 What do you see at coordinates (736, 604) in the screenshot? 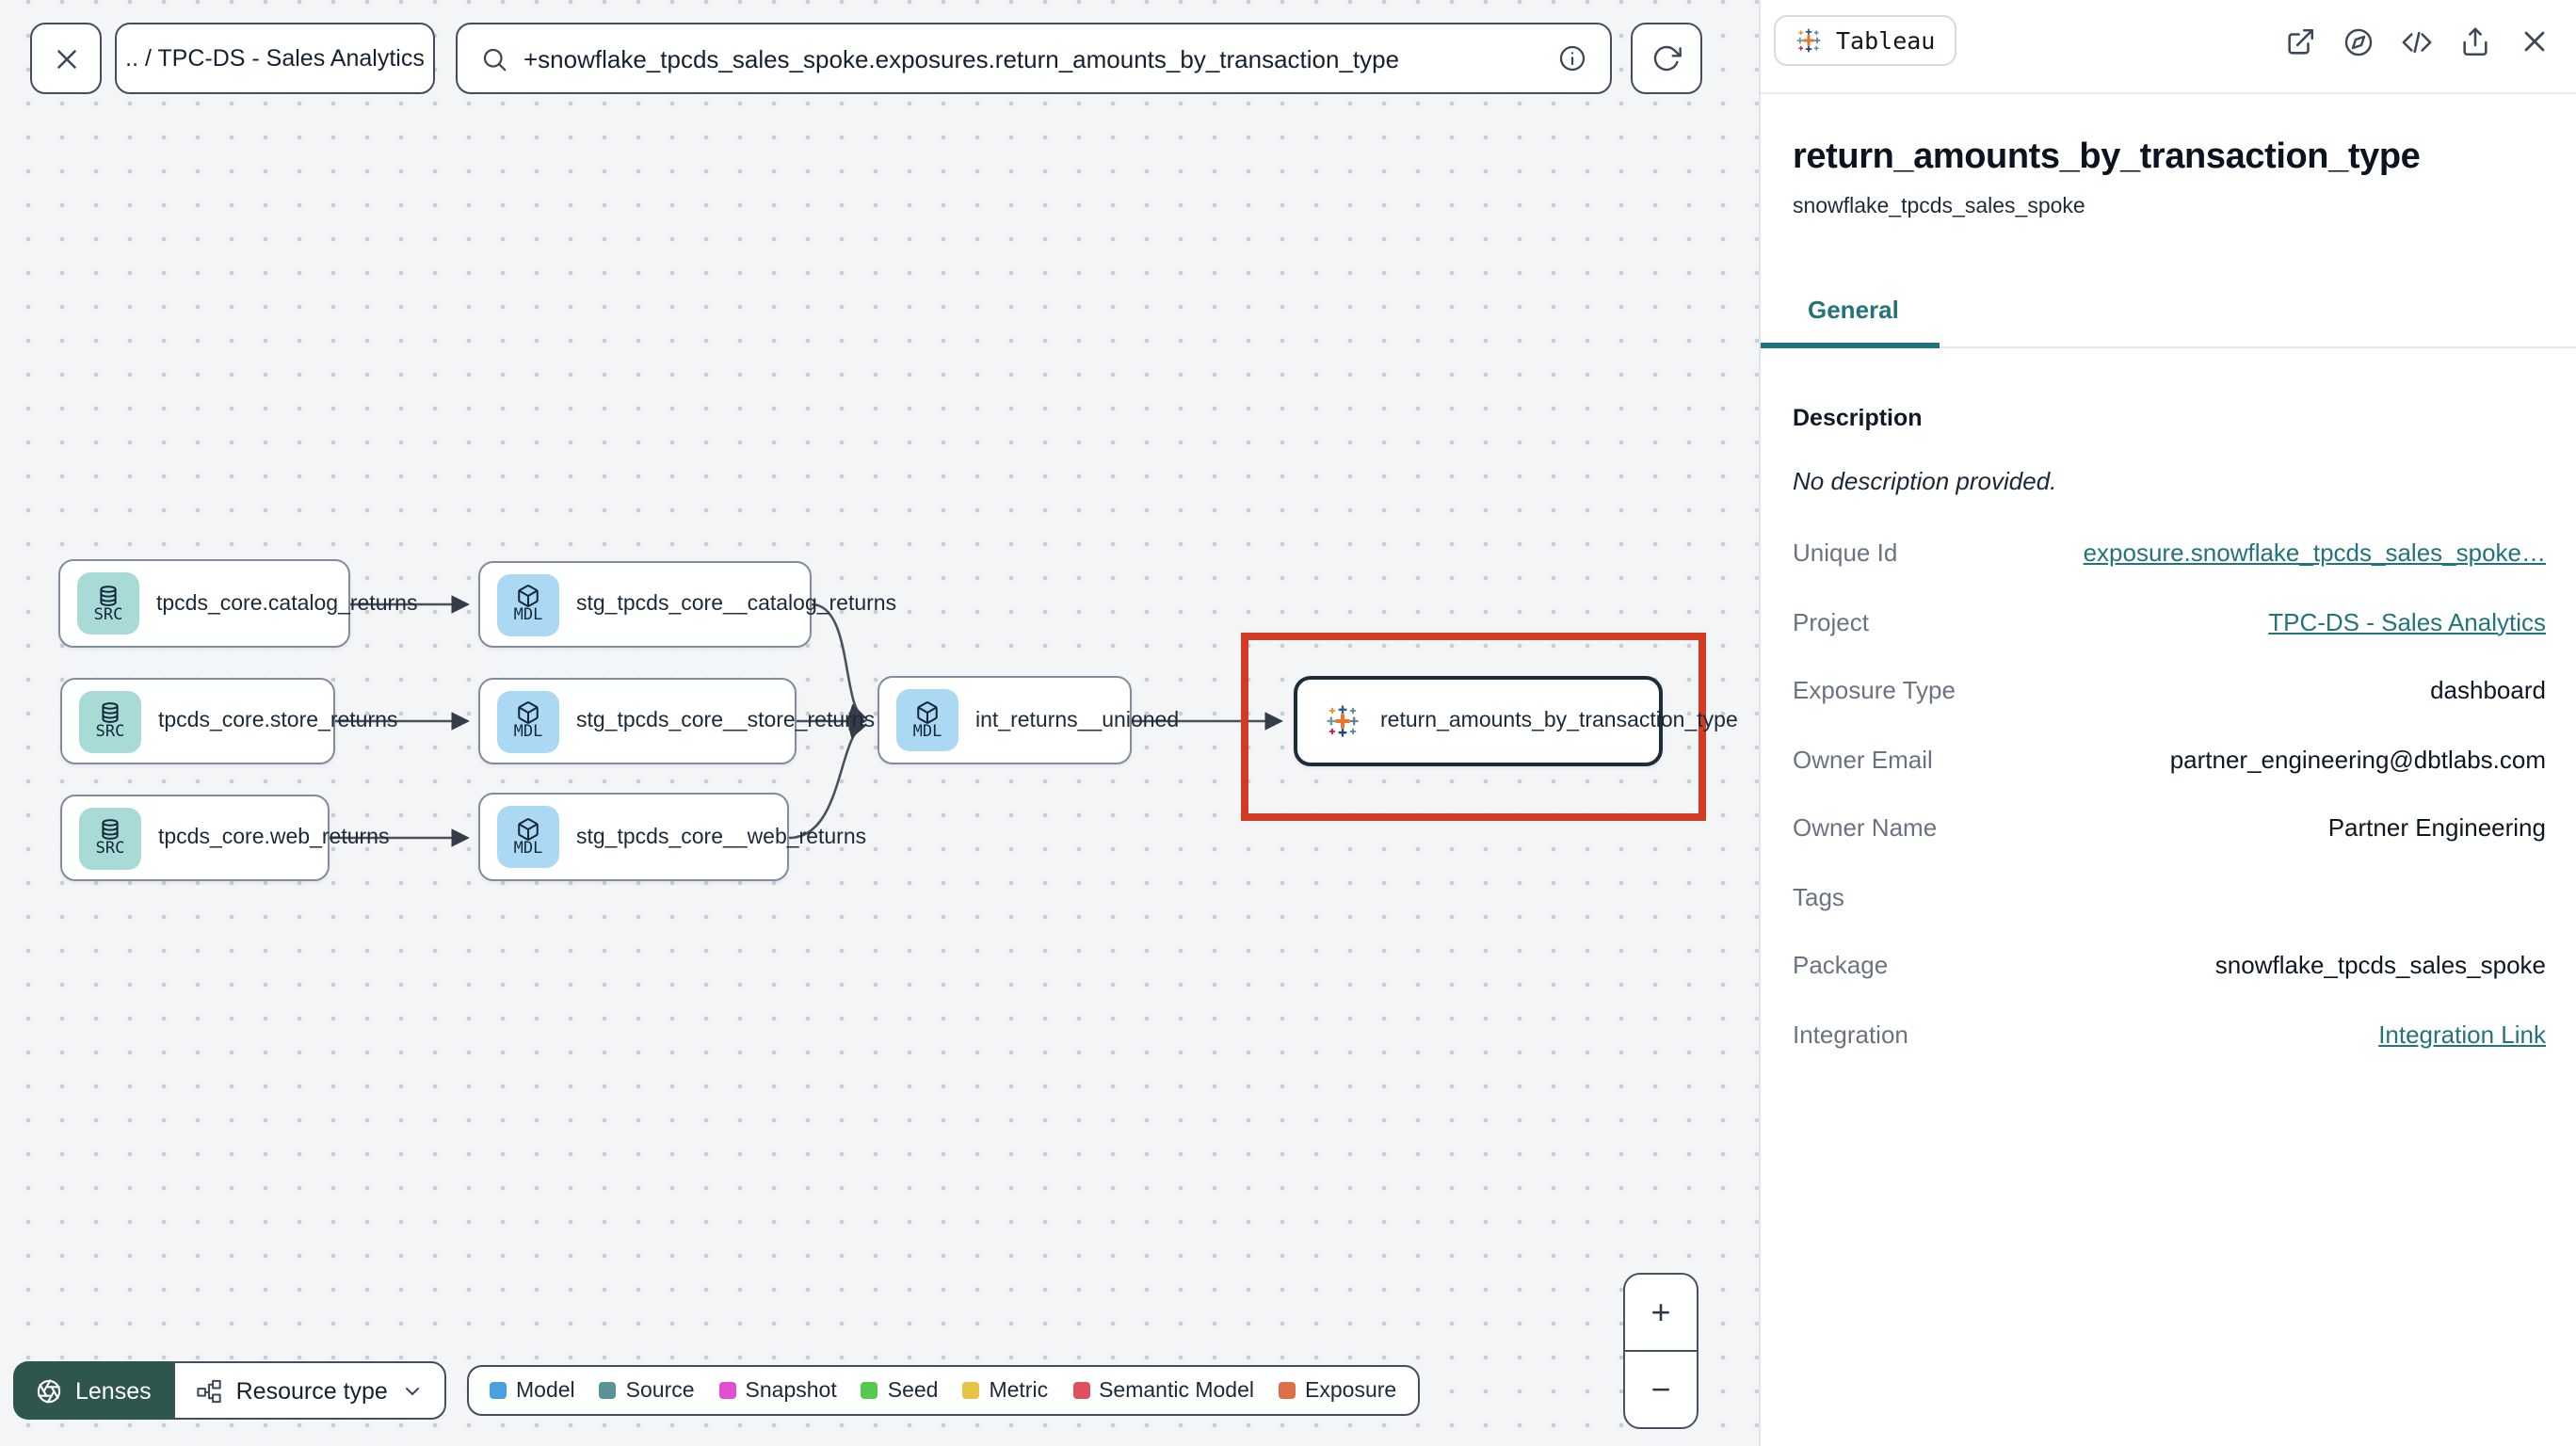
I see `node-label: stg_tpcds_core__catalog_returns` at bounding box center [736, 604].